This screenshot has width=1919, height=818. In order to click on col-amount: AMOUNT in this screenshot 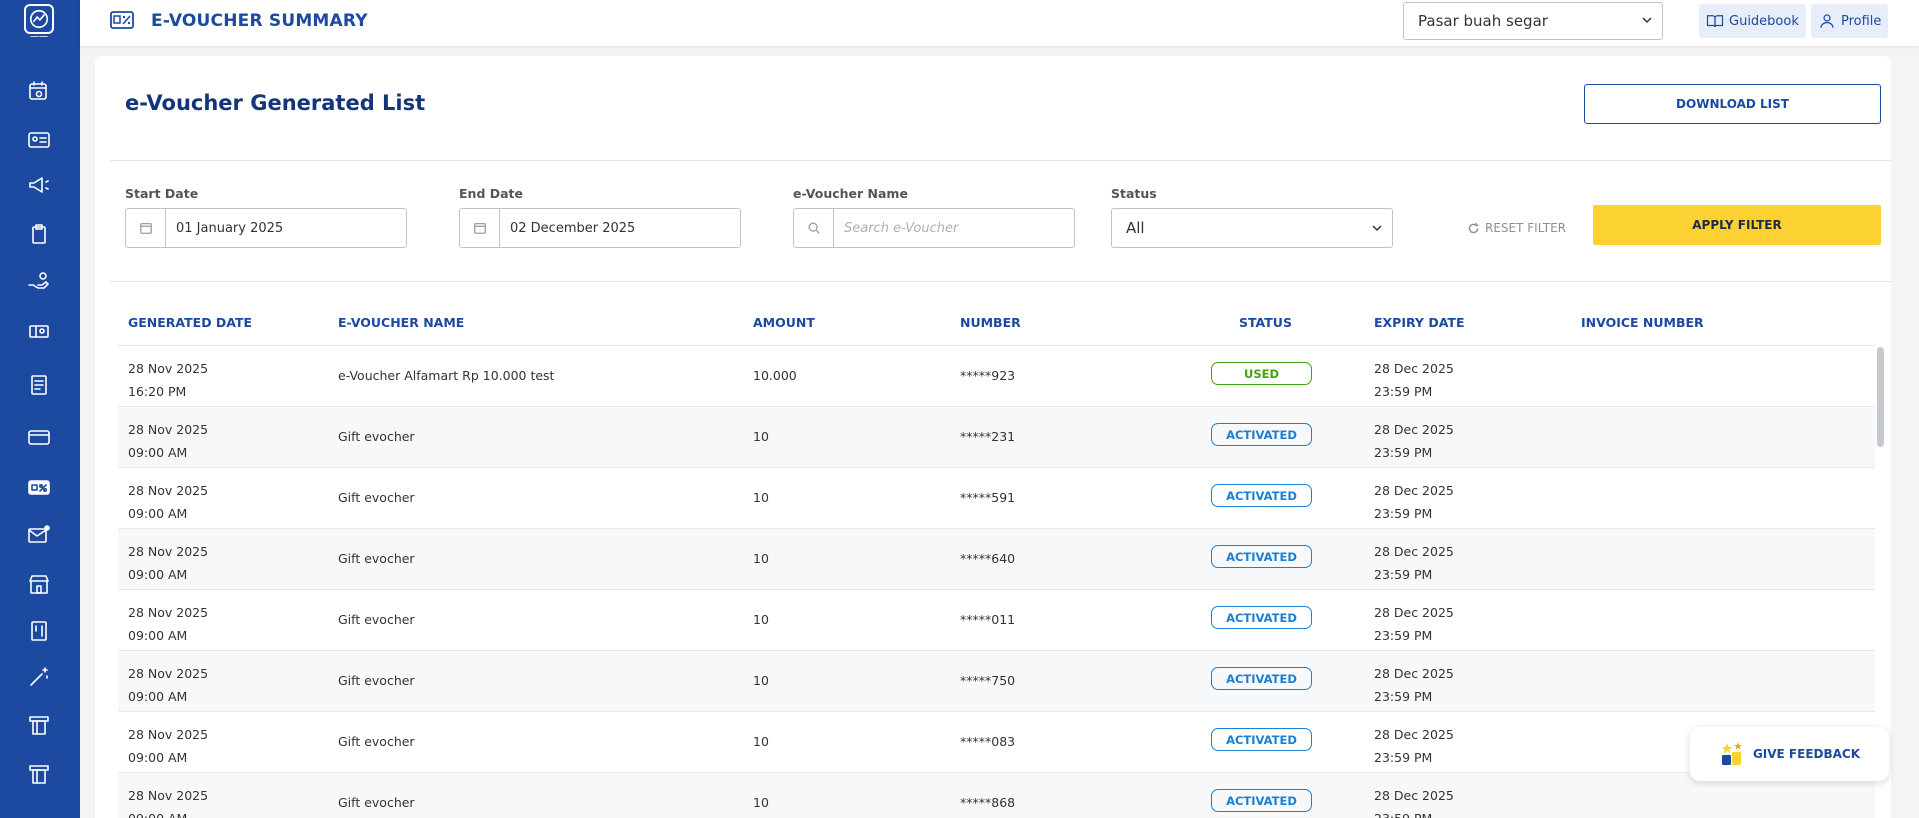, I will do `click(784, 322)`.